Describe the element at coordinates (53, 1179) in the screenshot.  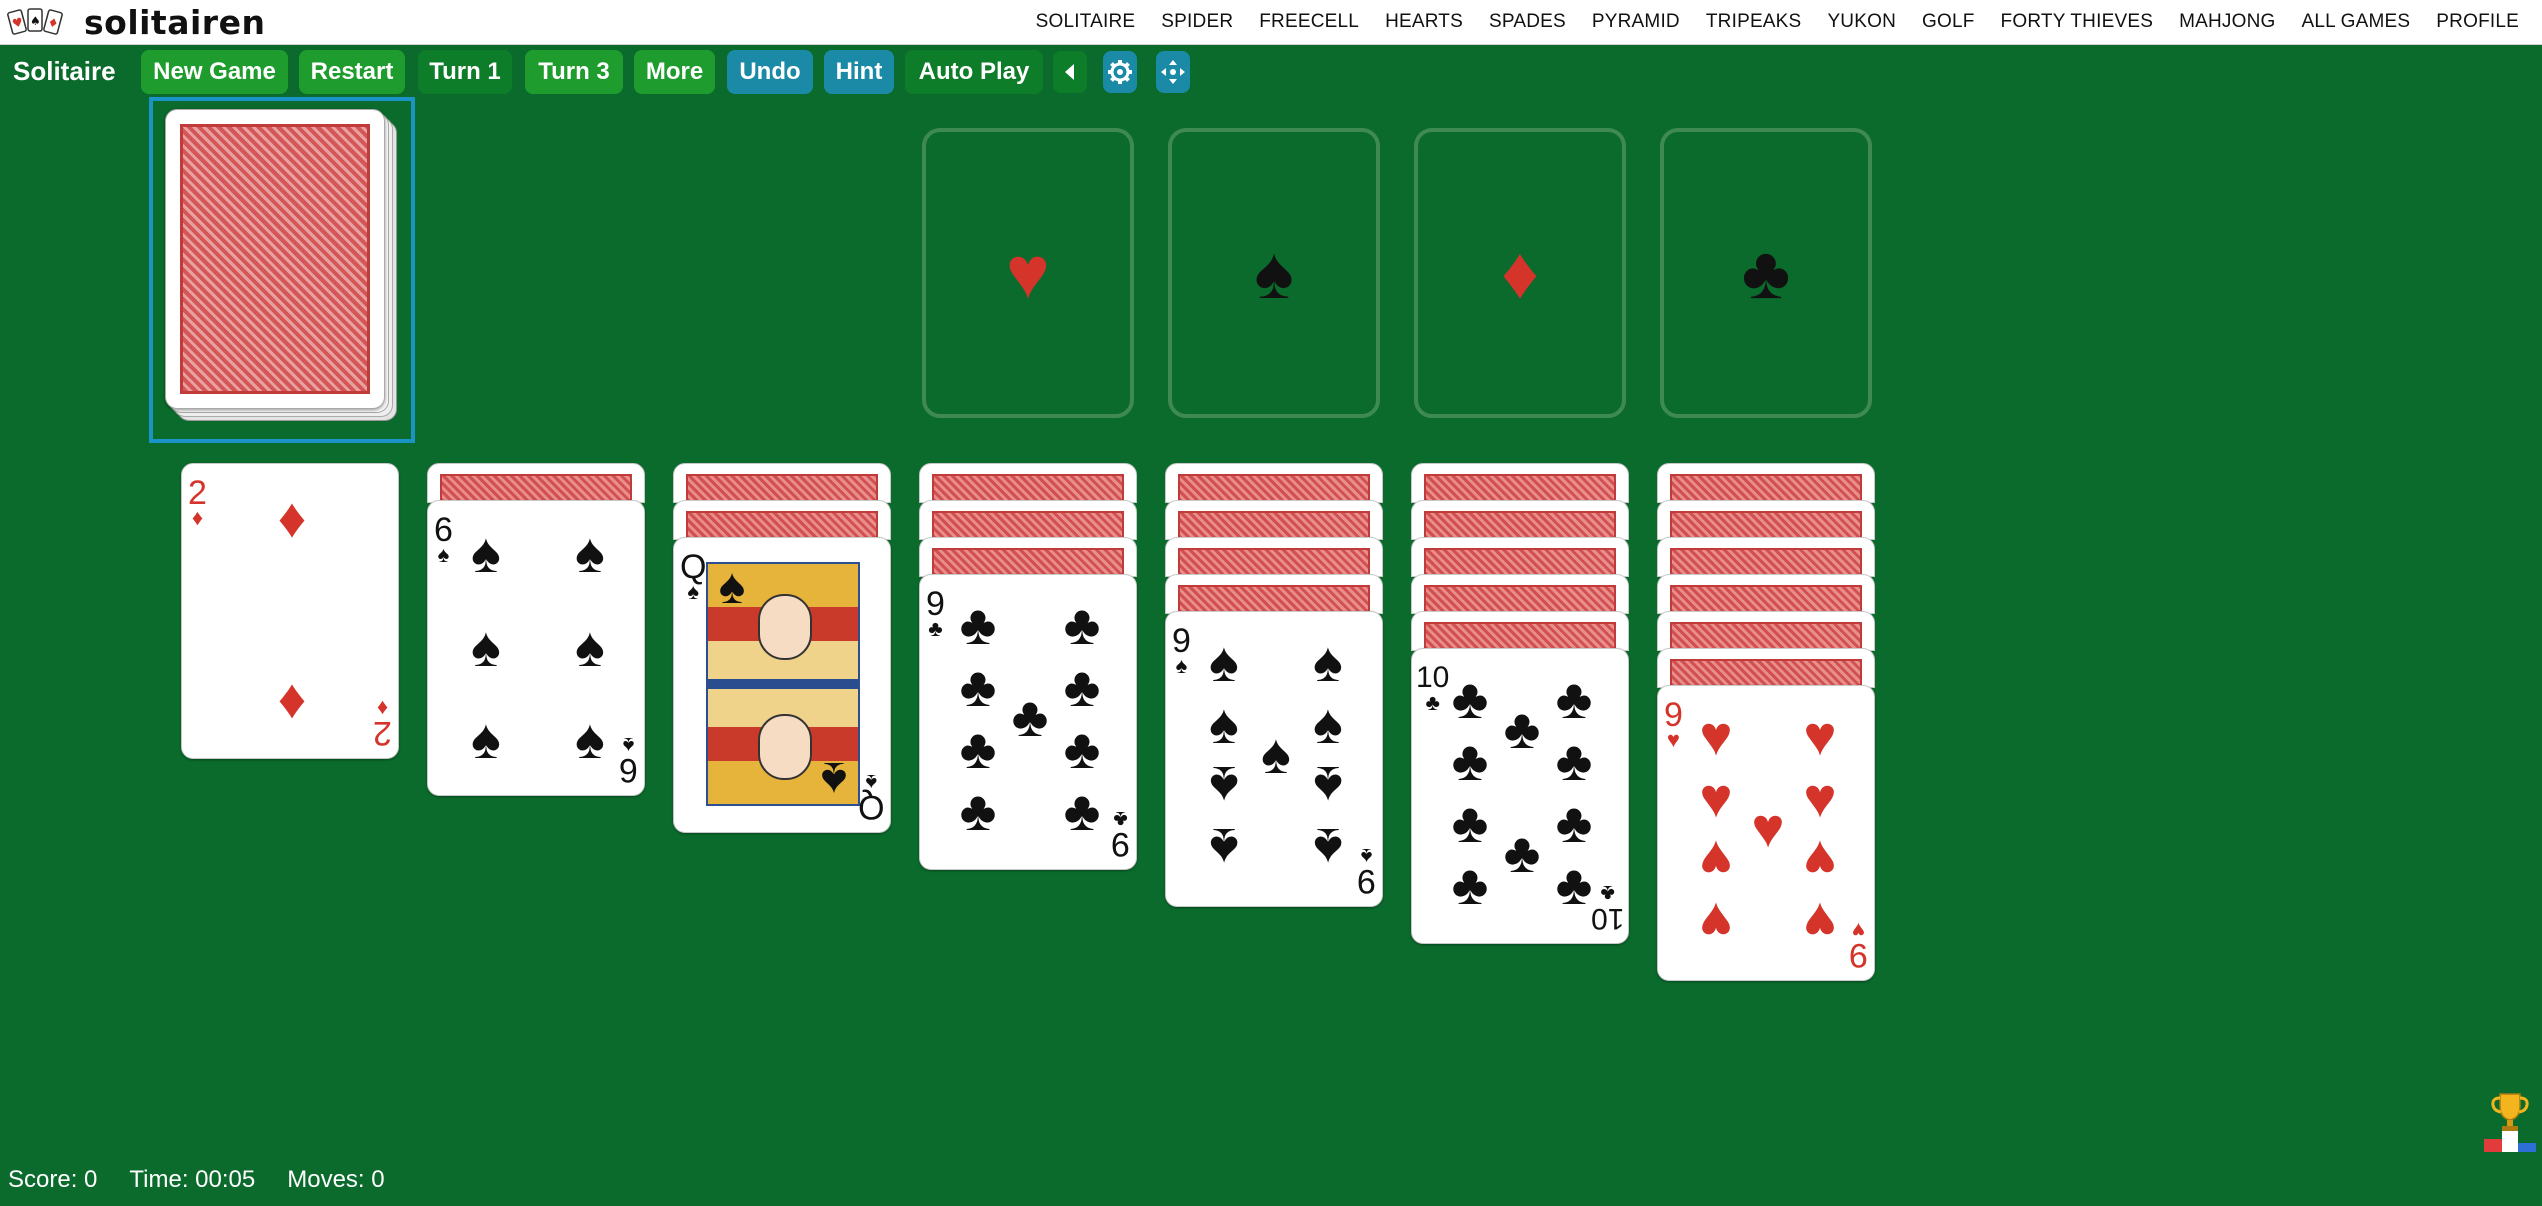
I see `score-readout: Score: 0` at that location.